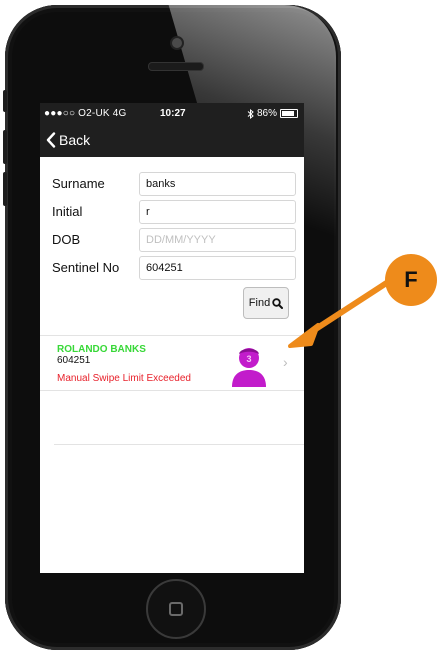  I want to click on annotation-label: F, so click(411, 279).